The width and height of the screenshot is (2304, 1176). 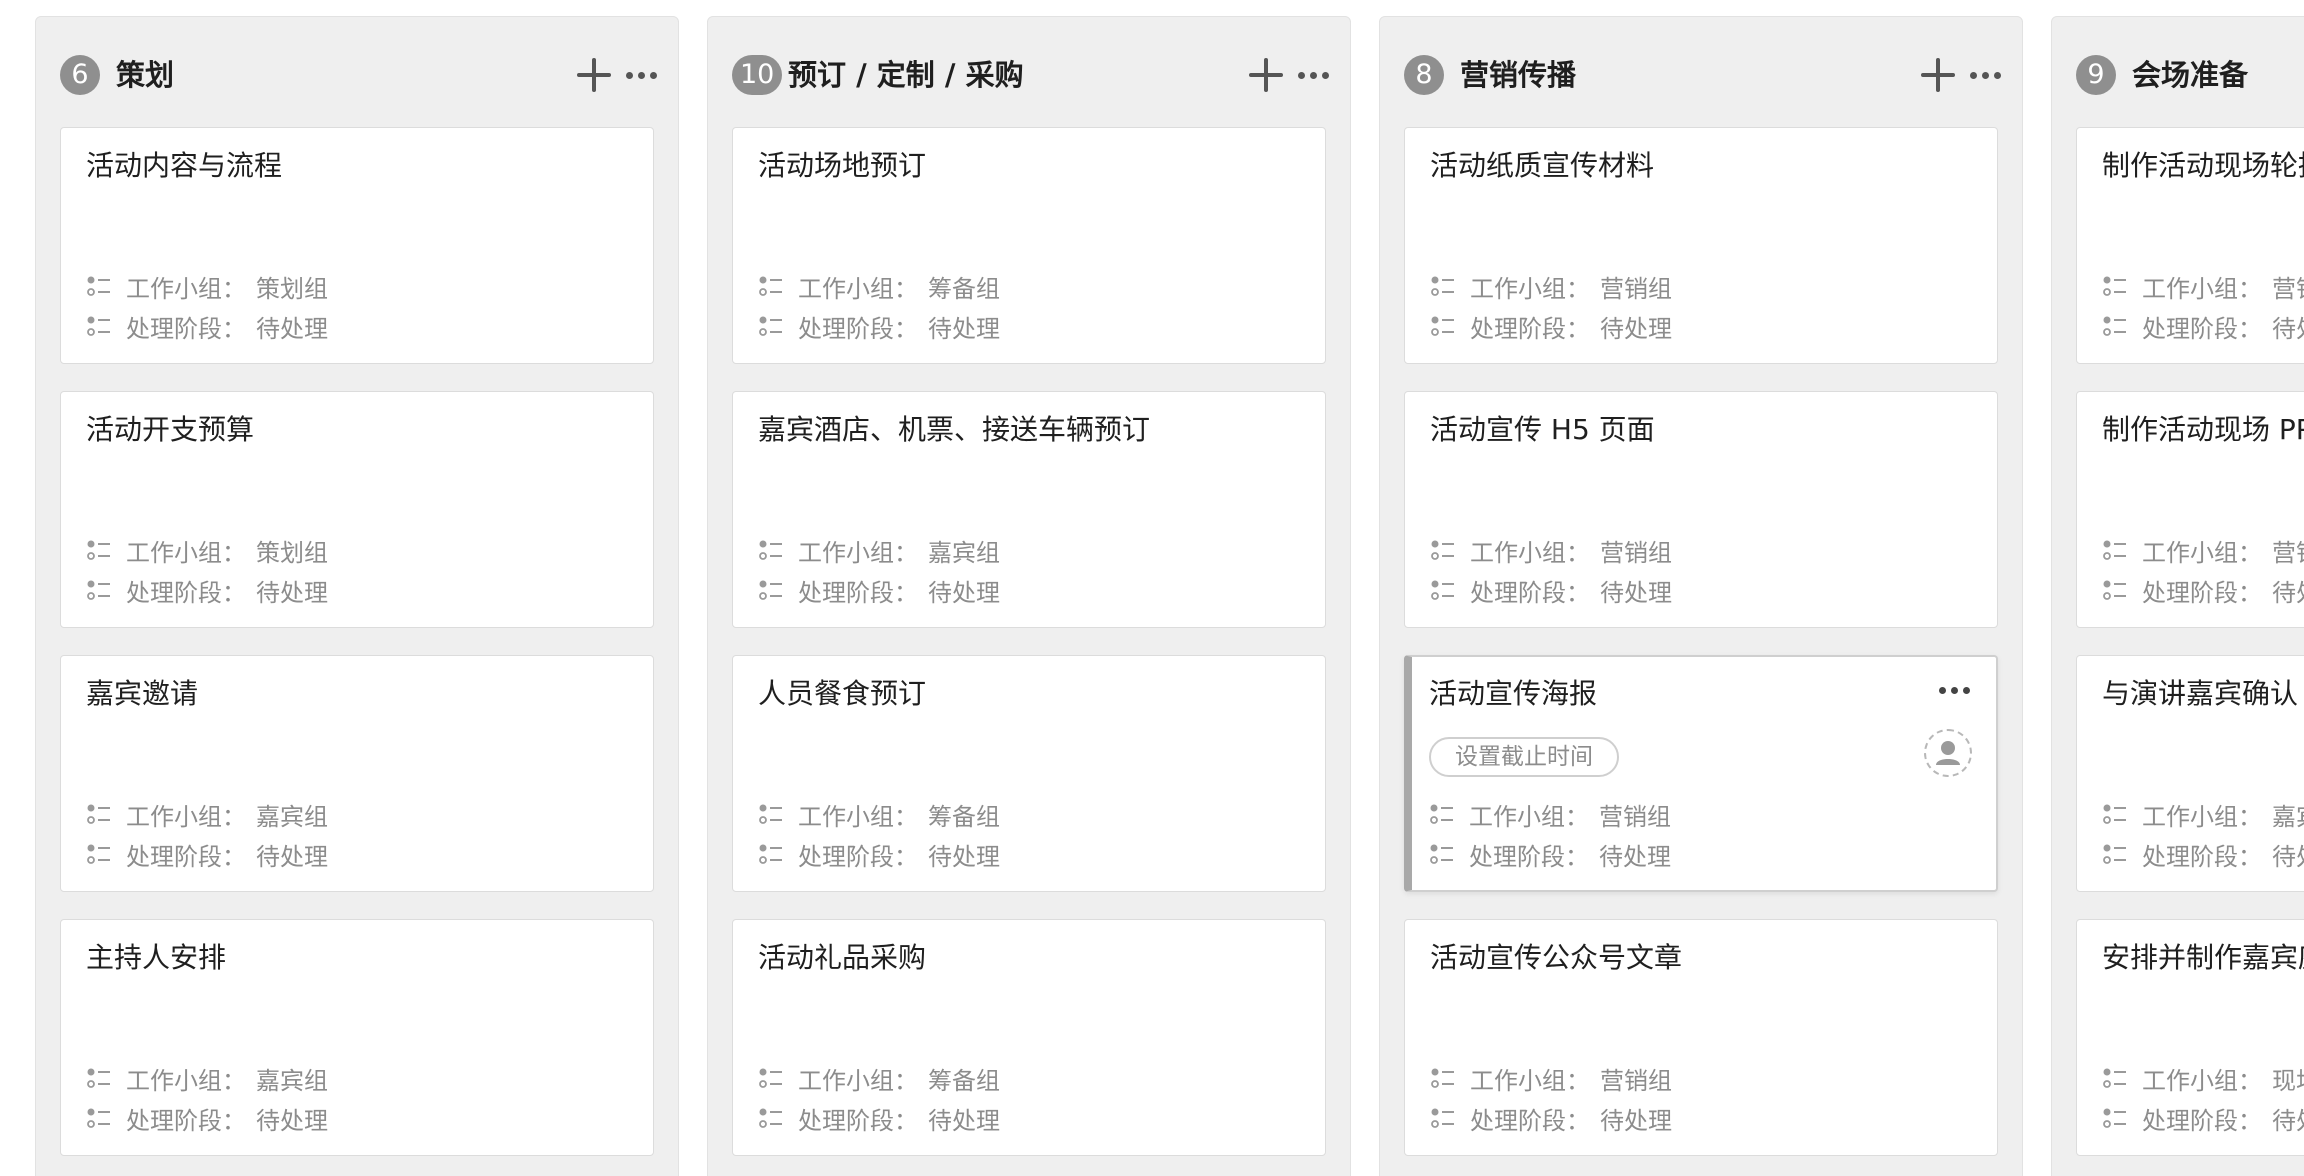 What do you see at coordinates (2190, 509) in the screenshot?
I see `task-card: 制作活动现场 PPT 工作小组： 营销组 处理阶段： 待处理` at bounding box center [2190, 509].